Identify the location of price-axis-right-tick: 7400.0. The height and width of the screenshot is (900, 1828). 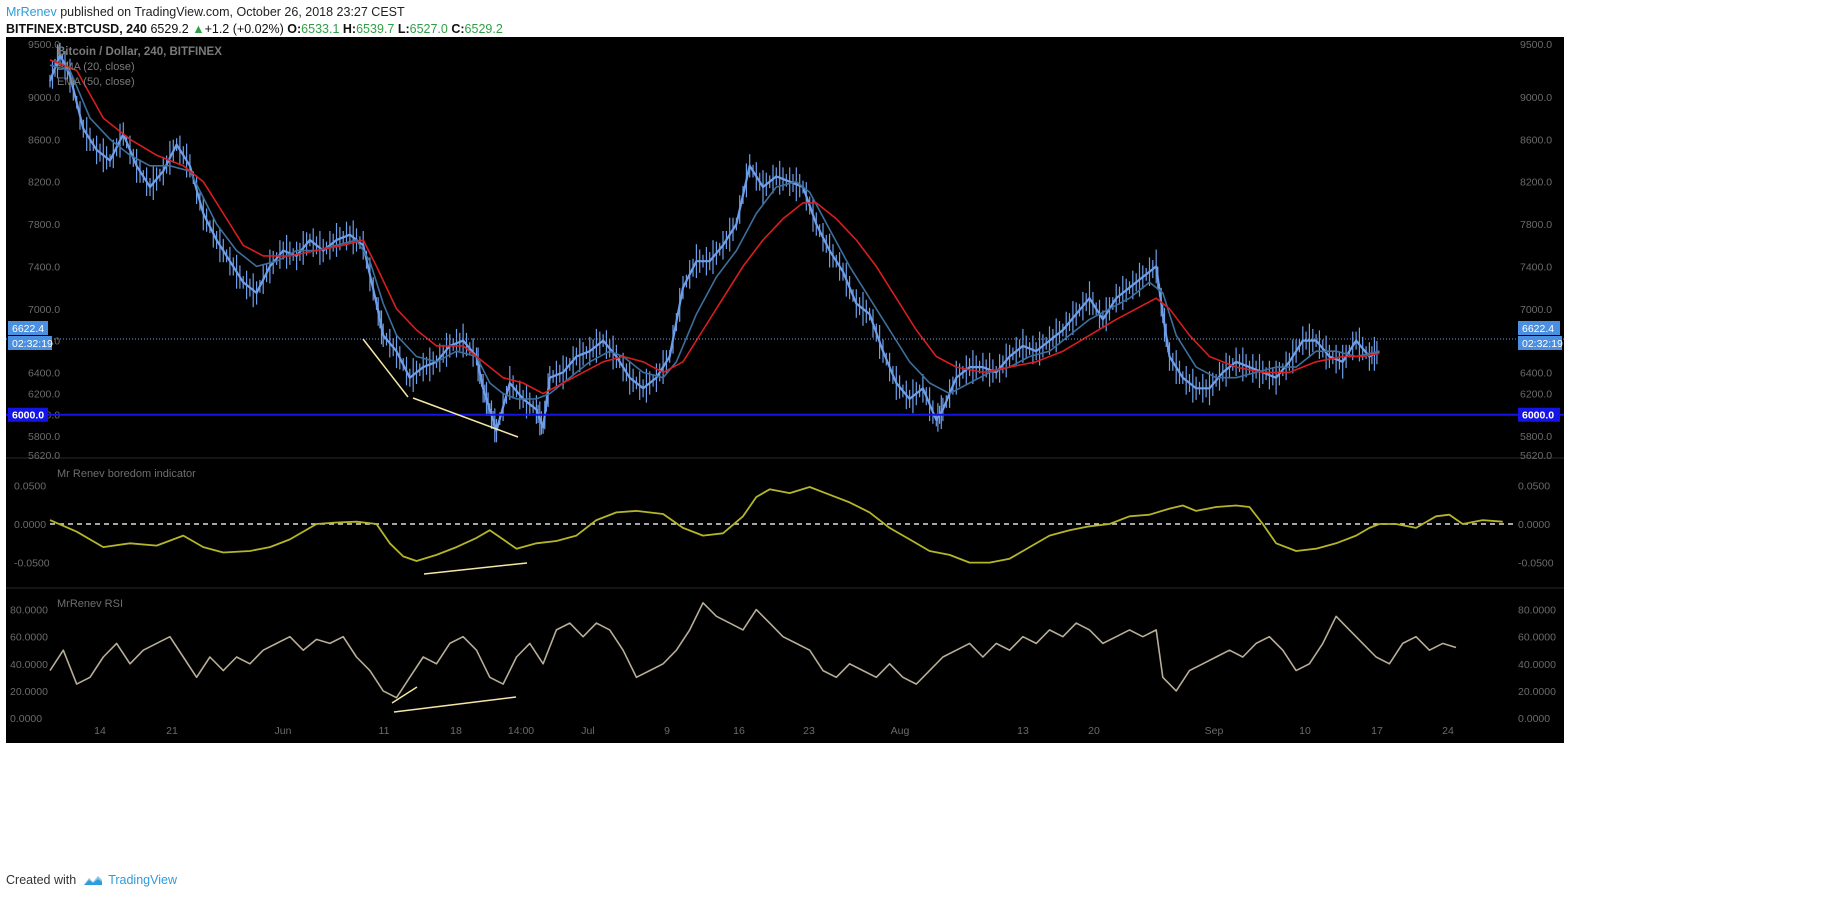
(1536, 267).